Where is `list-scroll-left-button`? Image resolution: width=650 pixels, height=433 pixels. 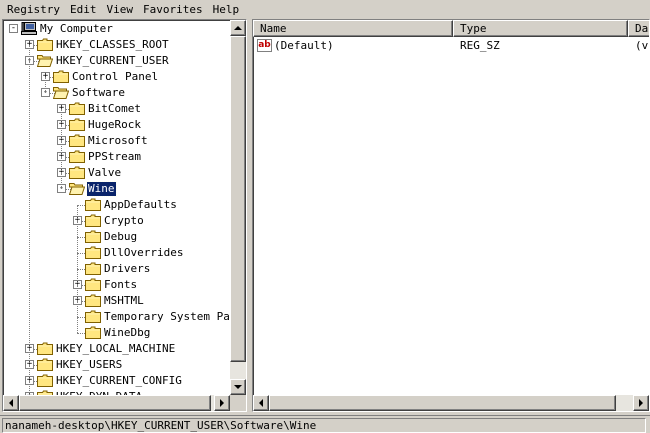
list-scroll-left-button is located at coordinates (261, 403).